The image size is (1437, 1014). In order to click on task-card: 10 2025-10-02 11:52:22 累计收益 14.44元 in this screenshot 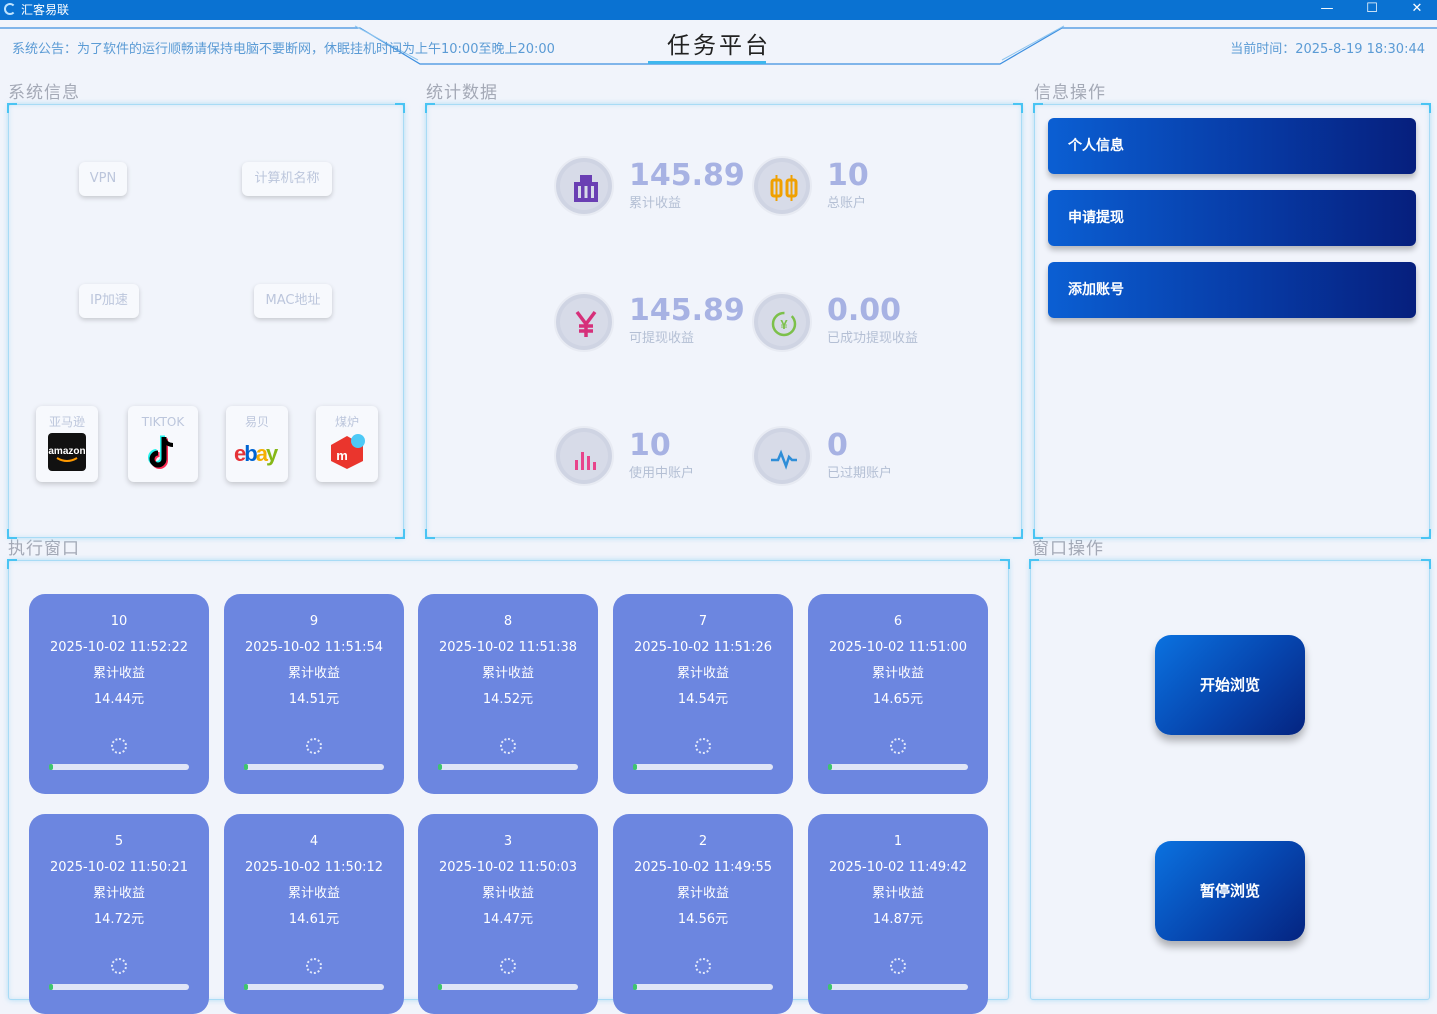, I will do `click(119, 694)`.